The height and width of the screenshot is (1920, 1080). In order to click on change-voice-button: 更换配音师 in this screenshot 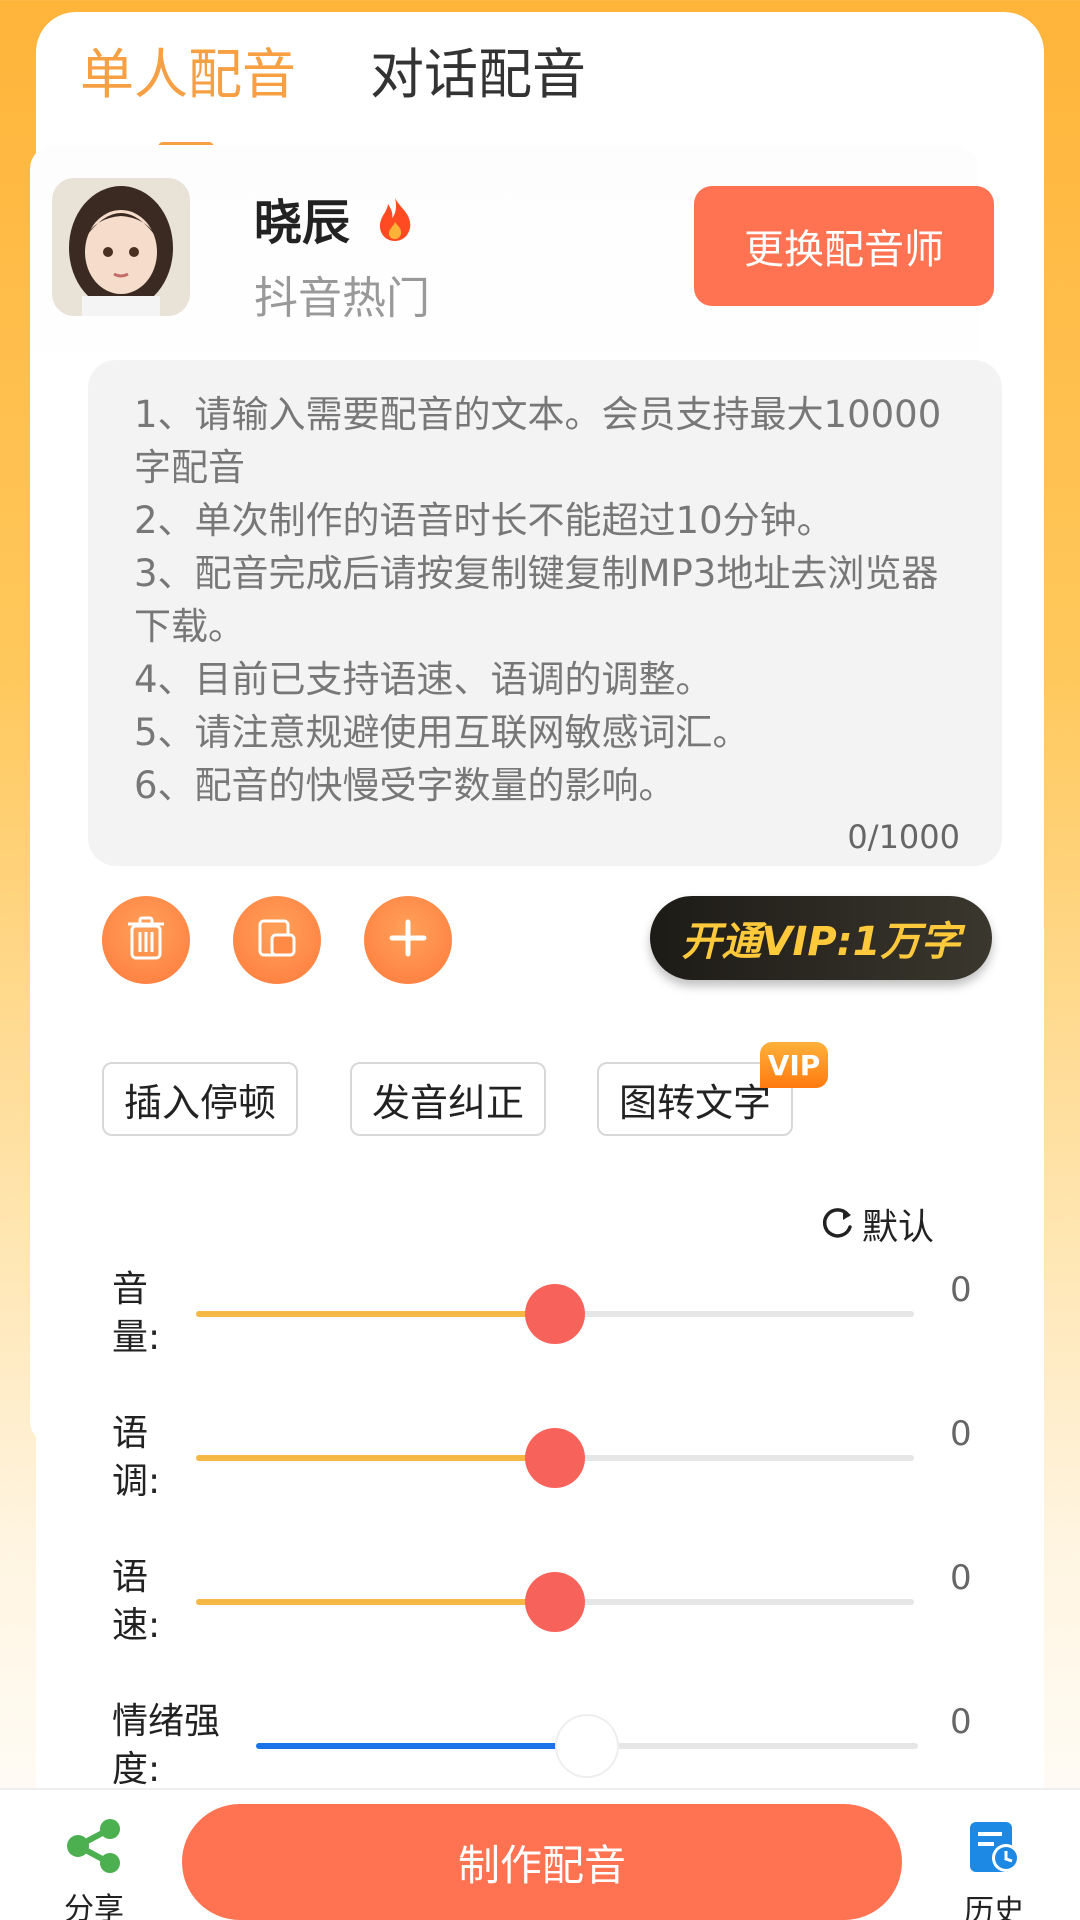, I will do `click(844, 246)`.